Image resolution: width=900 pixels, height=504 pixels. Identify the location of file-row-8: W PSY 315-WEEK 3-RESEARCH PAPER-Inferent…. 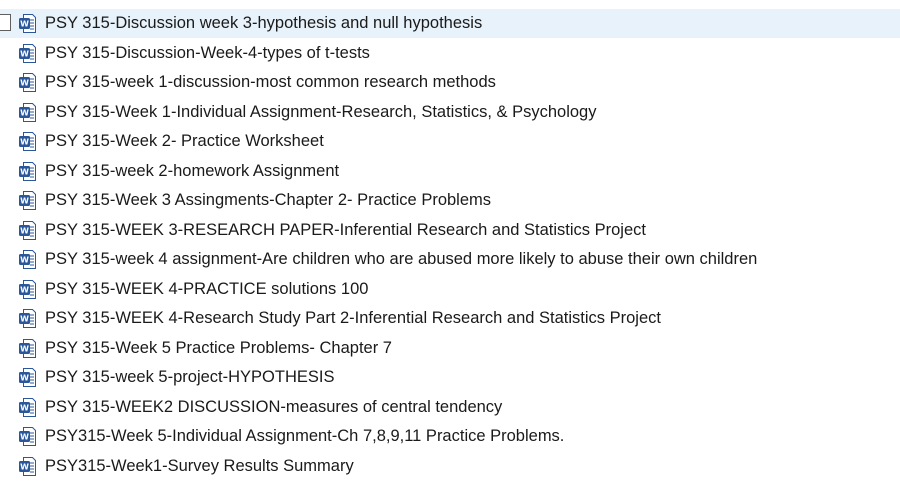
(450, 230).